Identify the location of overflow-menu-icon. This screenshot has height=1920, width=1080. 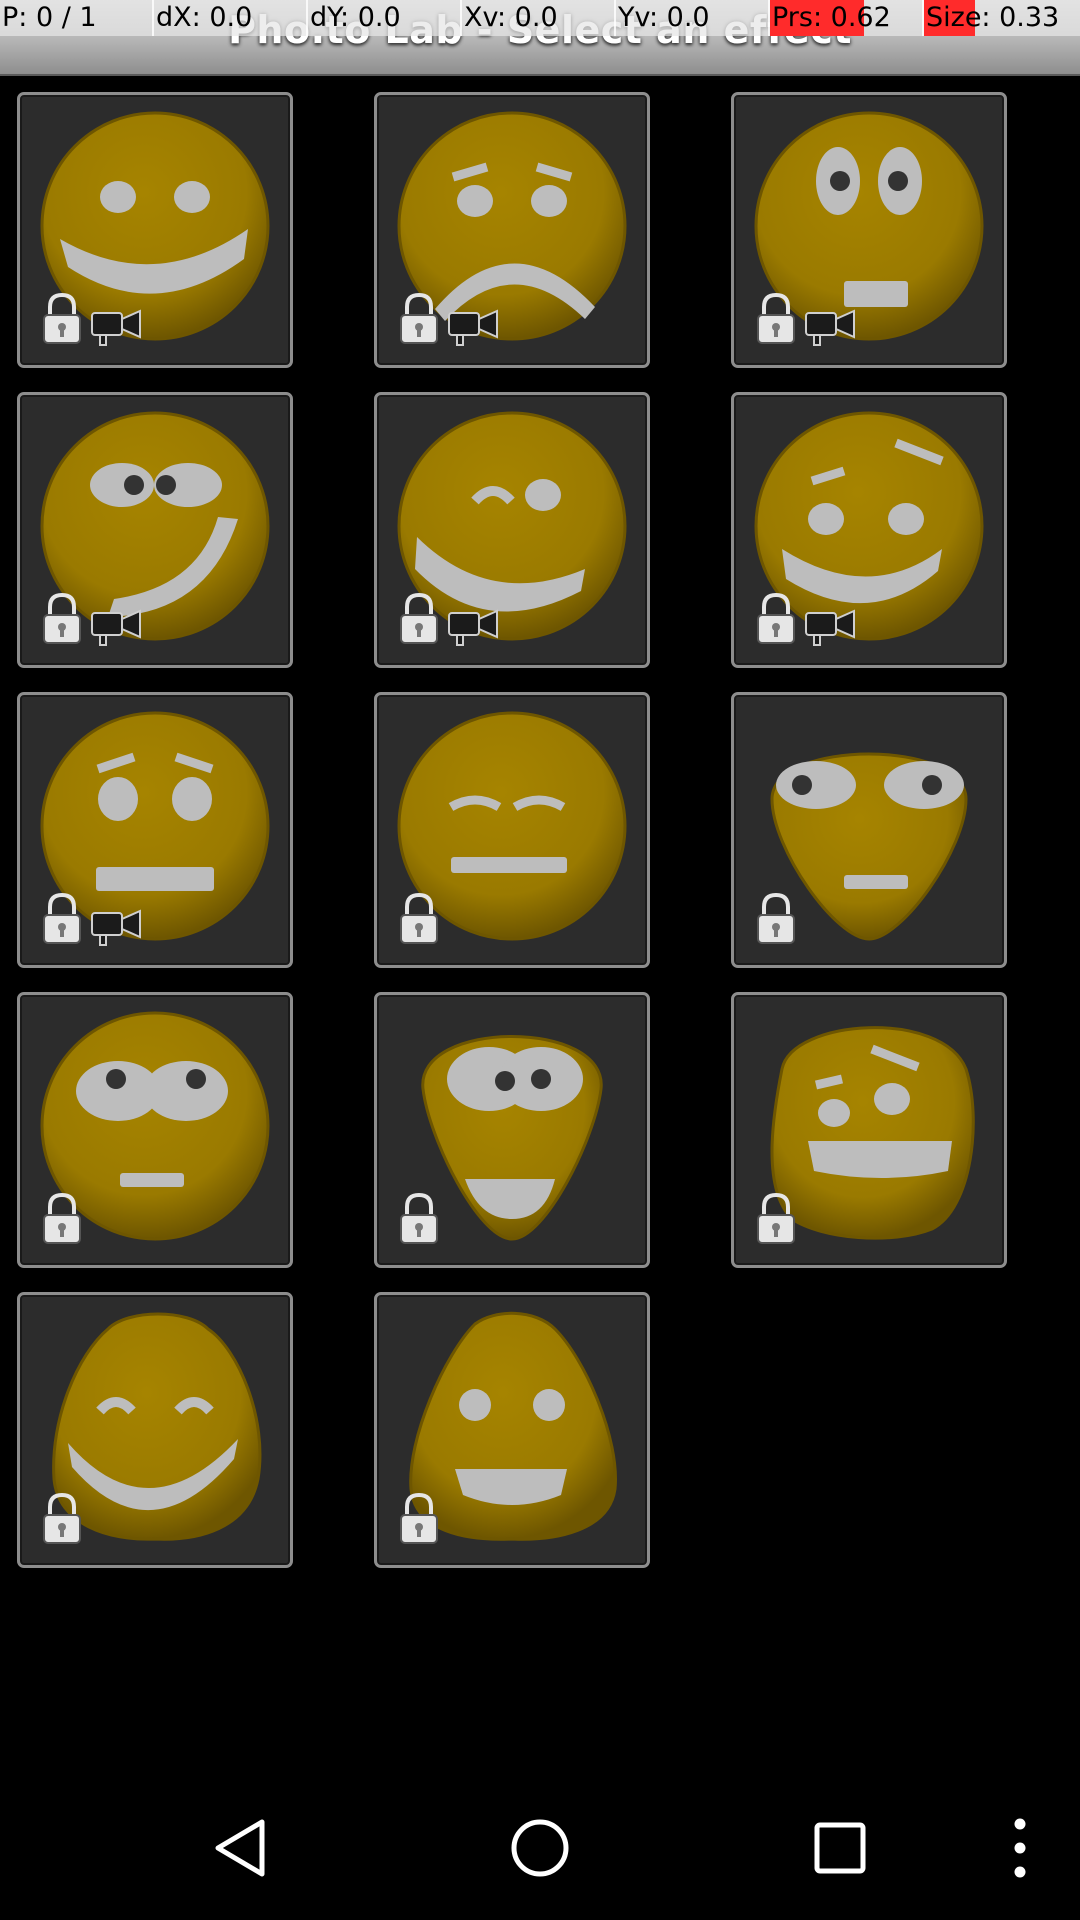
(1020, 1848).